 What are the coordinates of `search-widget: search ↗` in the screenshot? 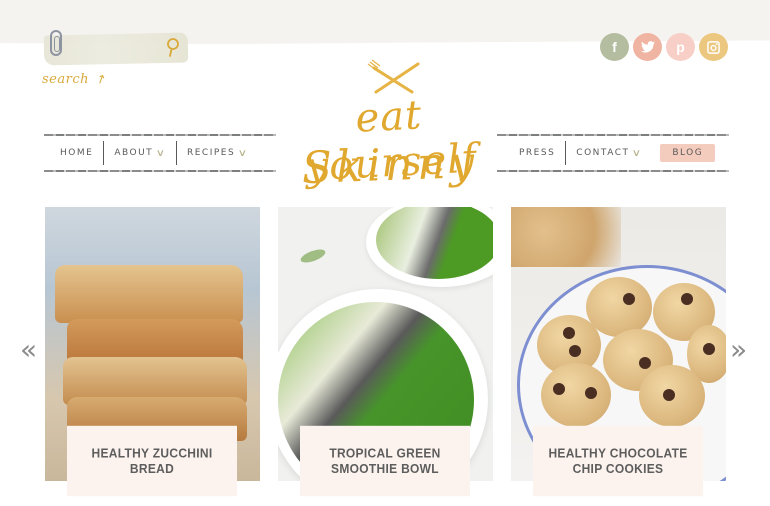 It's located at (115, 65).